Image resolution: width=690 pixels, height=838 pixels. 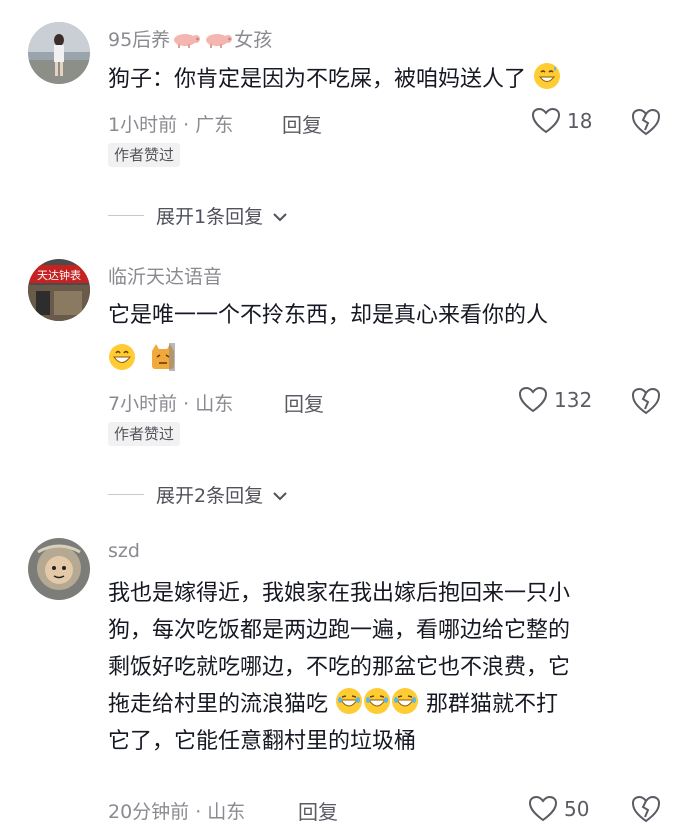 What do you see at coordinates (122, 357) in the screenshot?
I see `grinning-emoji` at bounding box center [122, 357].